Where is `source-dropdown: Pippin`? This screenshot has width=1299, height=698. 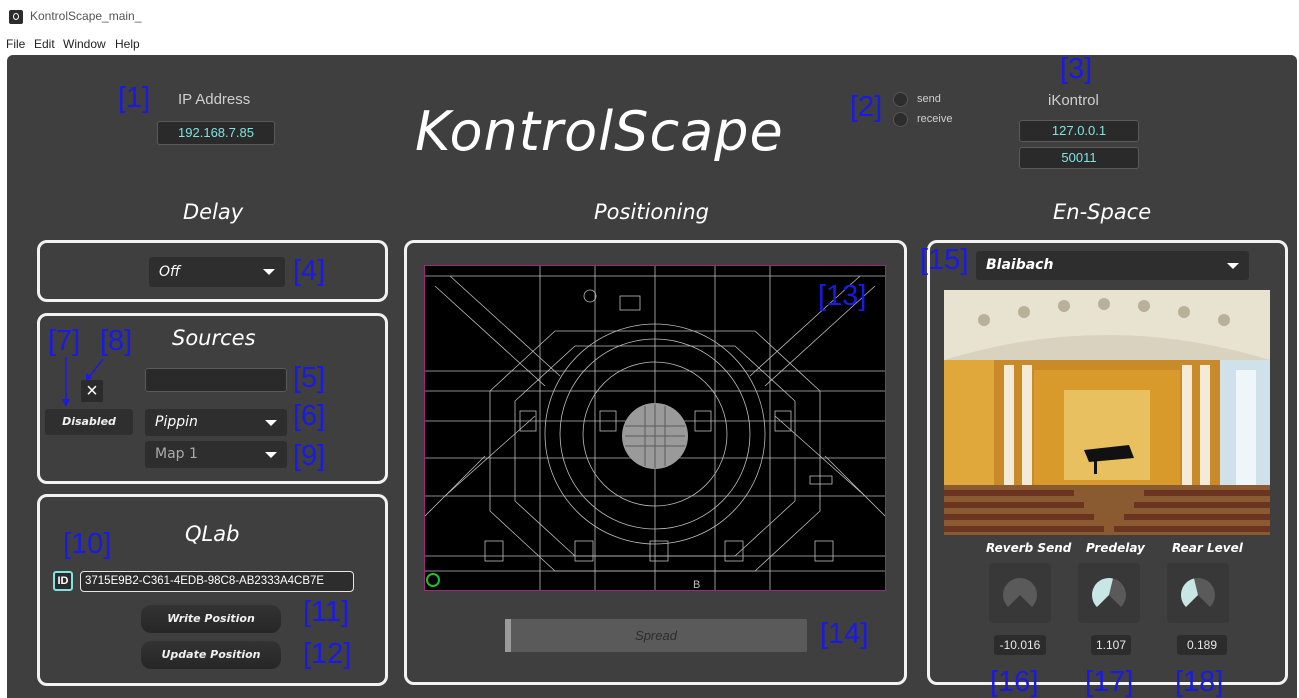 source-dropdown: Pippin is located at coordinates (216, 422).